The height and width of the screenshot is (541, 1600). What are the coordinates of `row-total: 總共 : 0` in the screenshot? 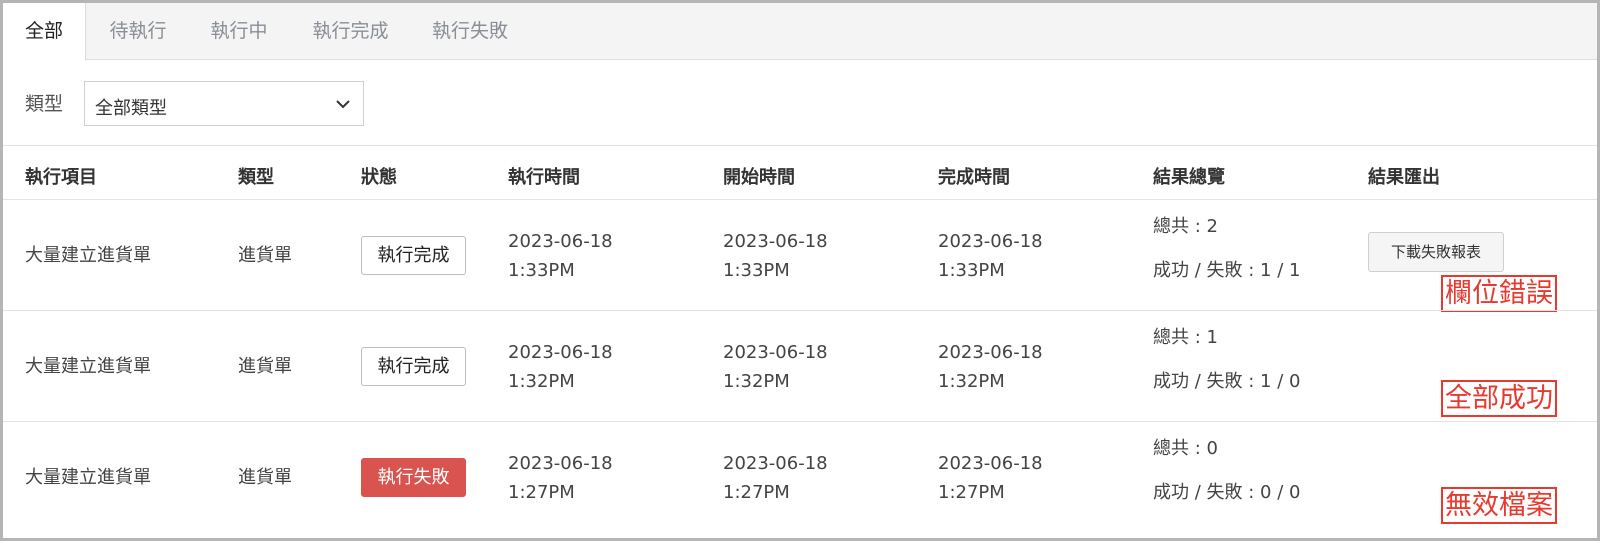 It's located at (1185, 448).